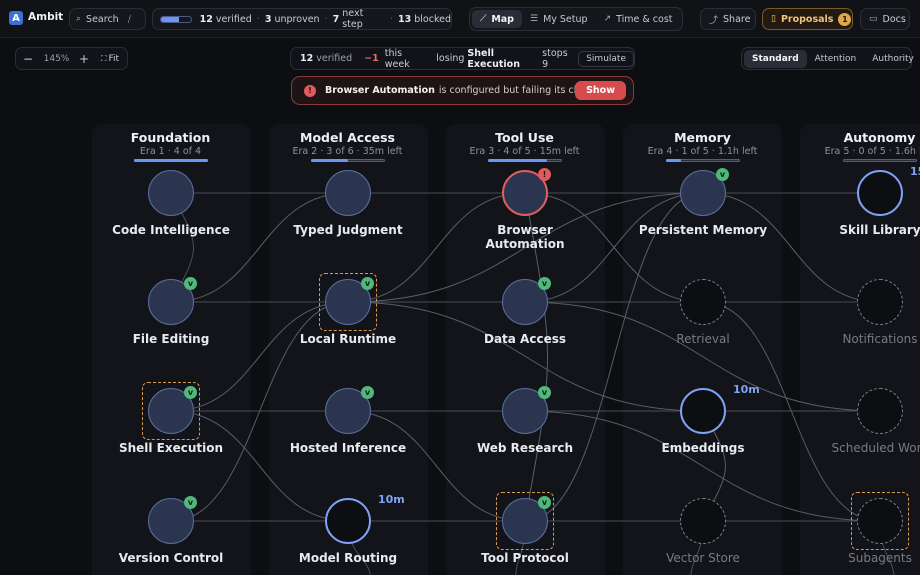  Describe the element at coordinates (171, 339) in the screenshot. I see `node-label: File Editing` at that location.